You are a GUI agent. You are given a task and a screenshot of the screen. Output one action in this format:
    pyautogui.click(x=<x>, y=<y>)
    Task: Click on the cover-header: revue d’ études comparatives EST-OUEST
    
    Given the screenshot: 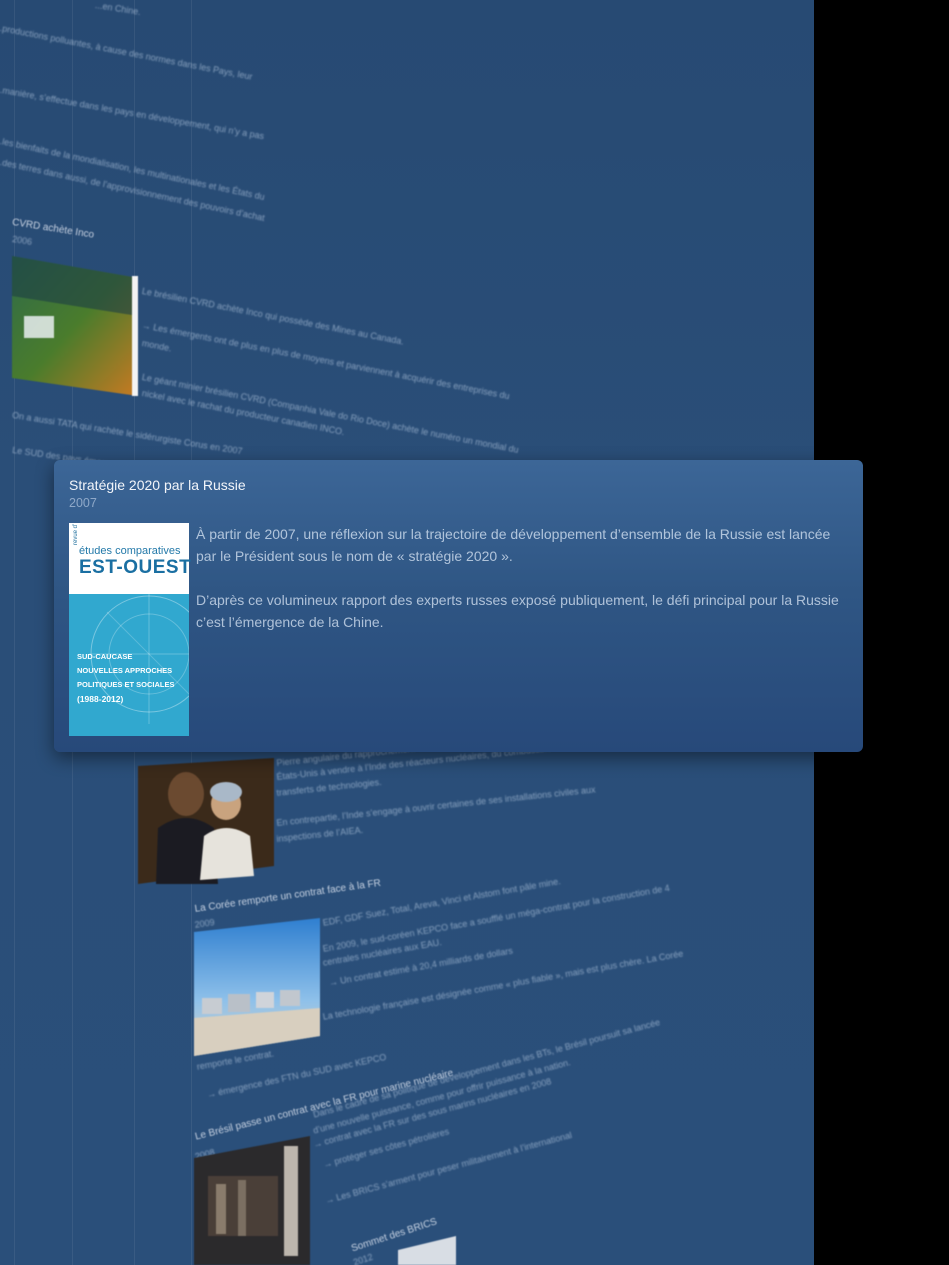 What is the action you would take?
    pyautogui.click(x=130, y=558)
    